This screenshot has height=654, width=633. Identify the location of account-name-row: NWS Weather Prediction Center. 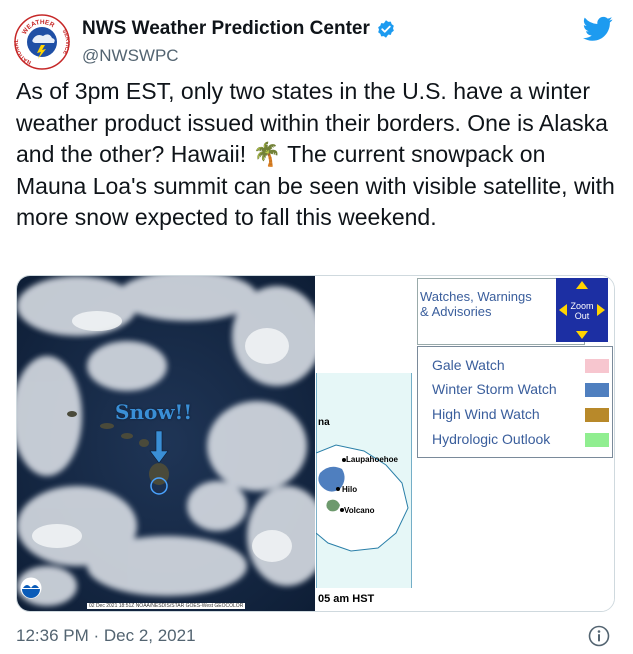
(239, 29).